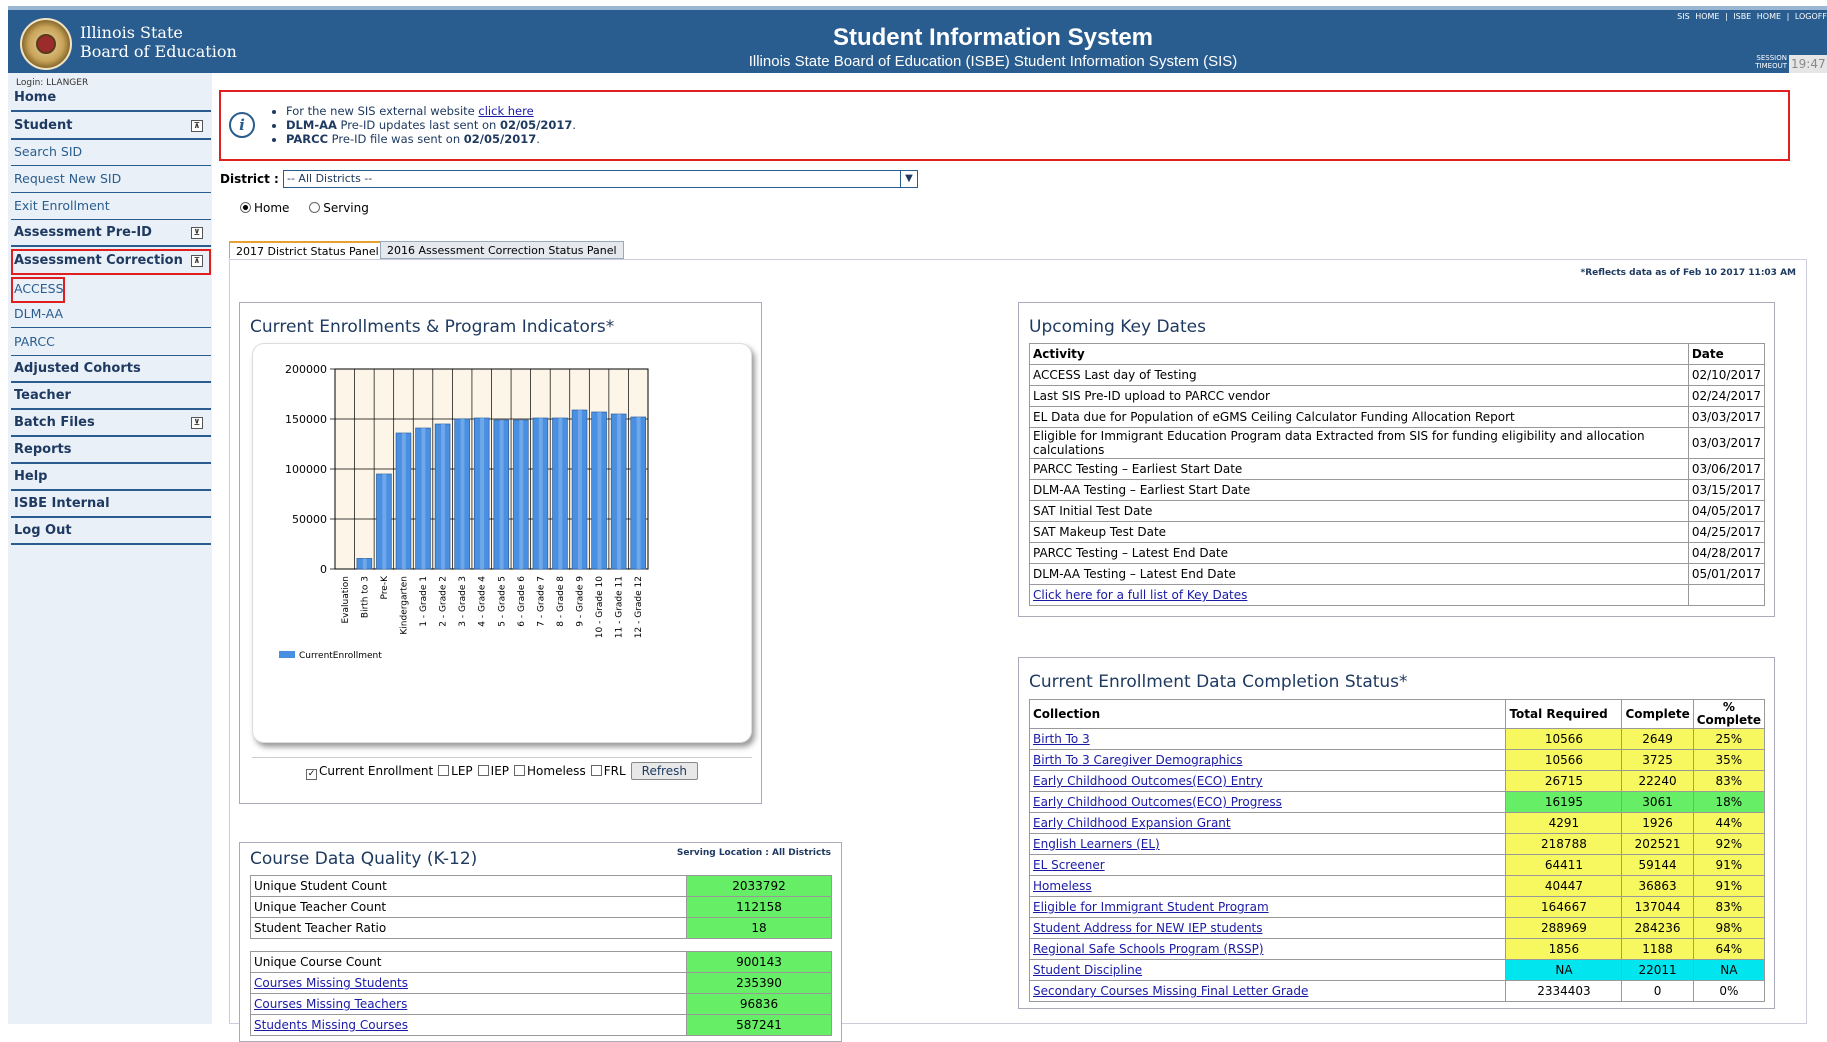 The image size is (1827, 1042). Describe the element at coordinates (1267, 886) in the screenshot. I see `collection-cell: Homeless` at that location.